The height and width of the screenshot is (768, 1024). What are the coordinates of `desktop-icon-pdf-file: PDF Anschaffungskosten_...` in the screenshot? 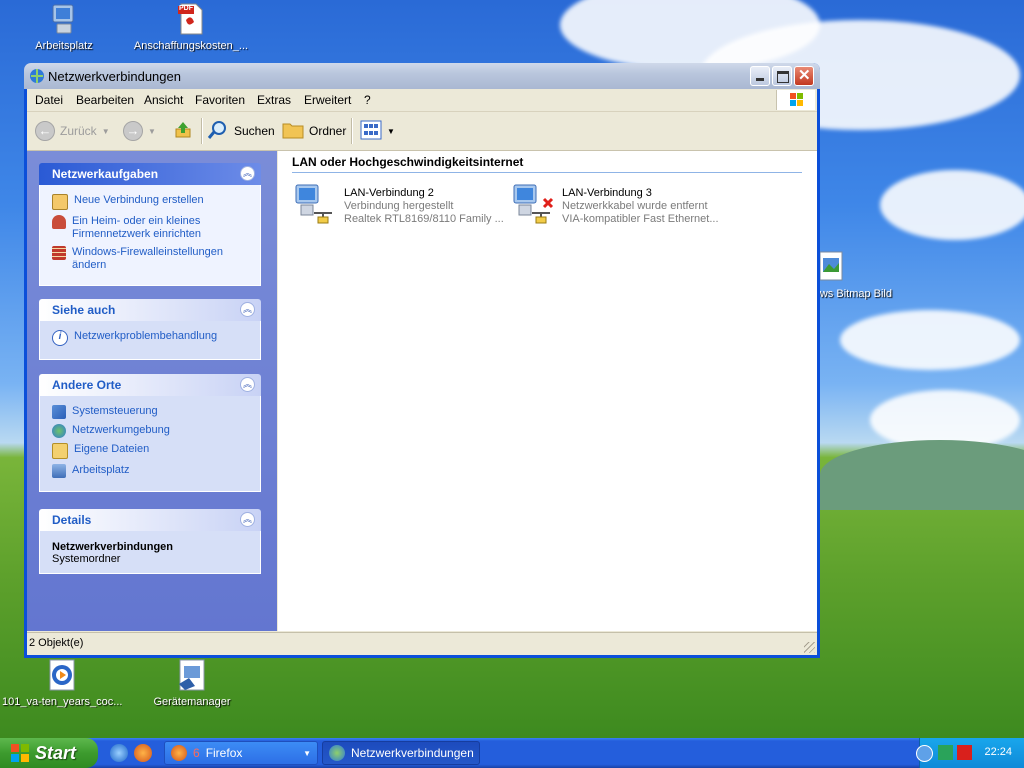 It's located at (191, 27).